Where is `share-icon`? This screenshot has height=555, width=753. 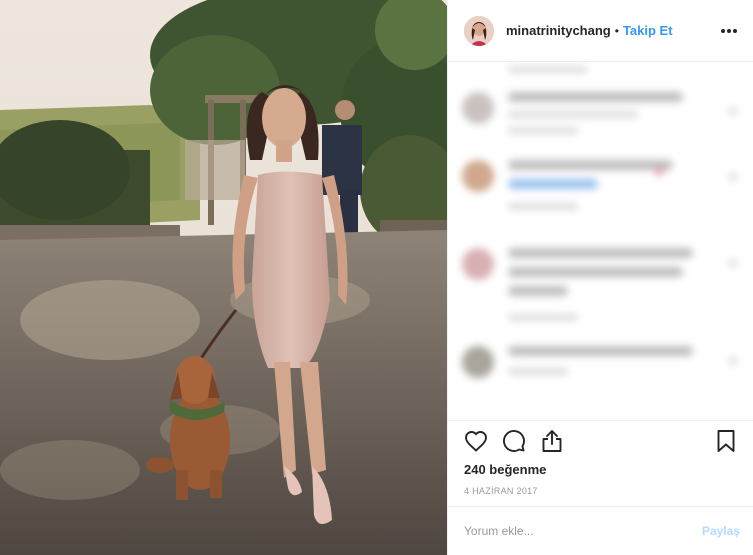
share-icon is located at coordinates (552, 441).